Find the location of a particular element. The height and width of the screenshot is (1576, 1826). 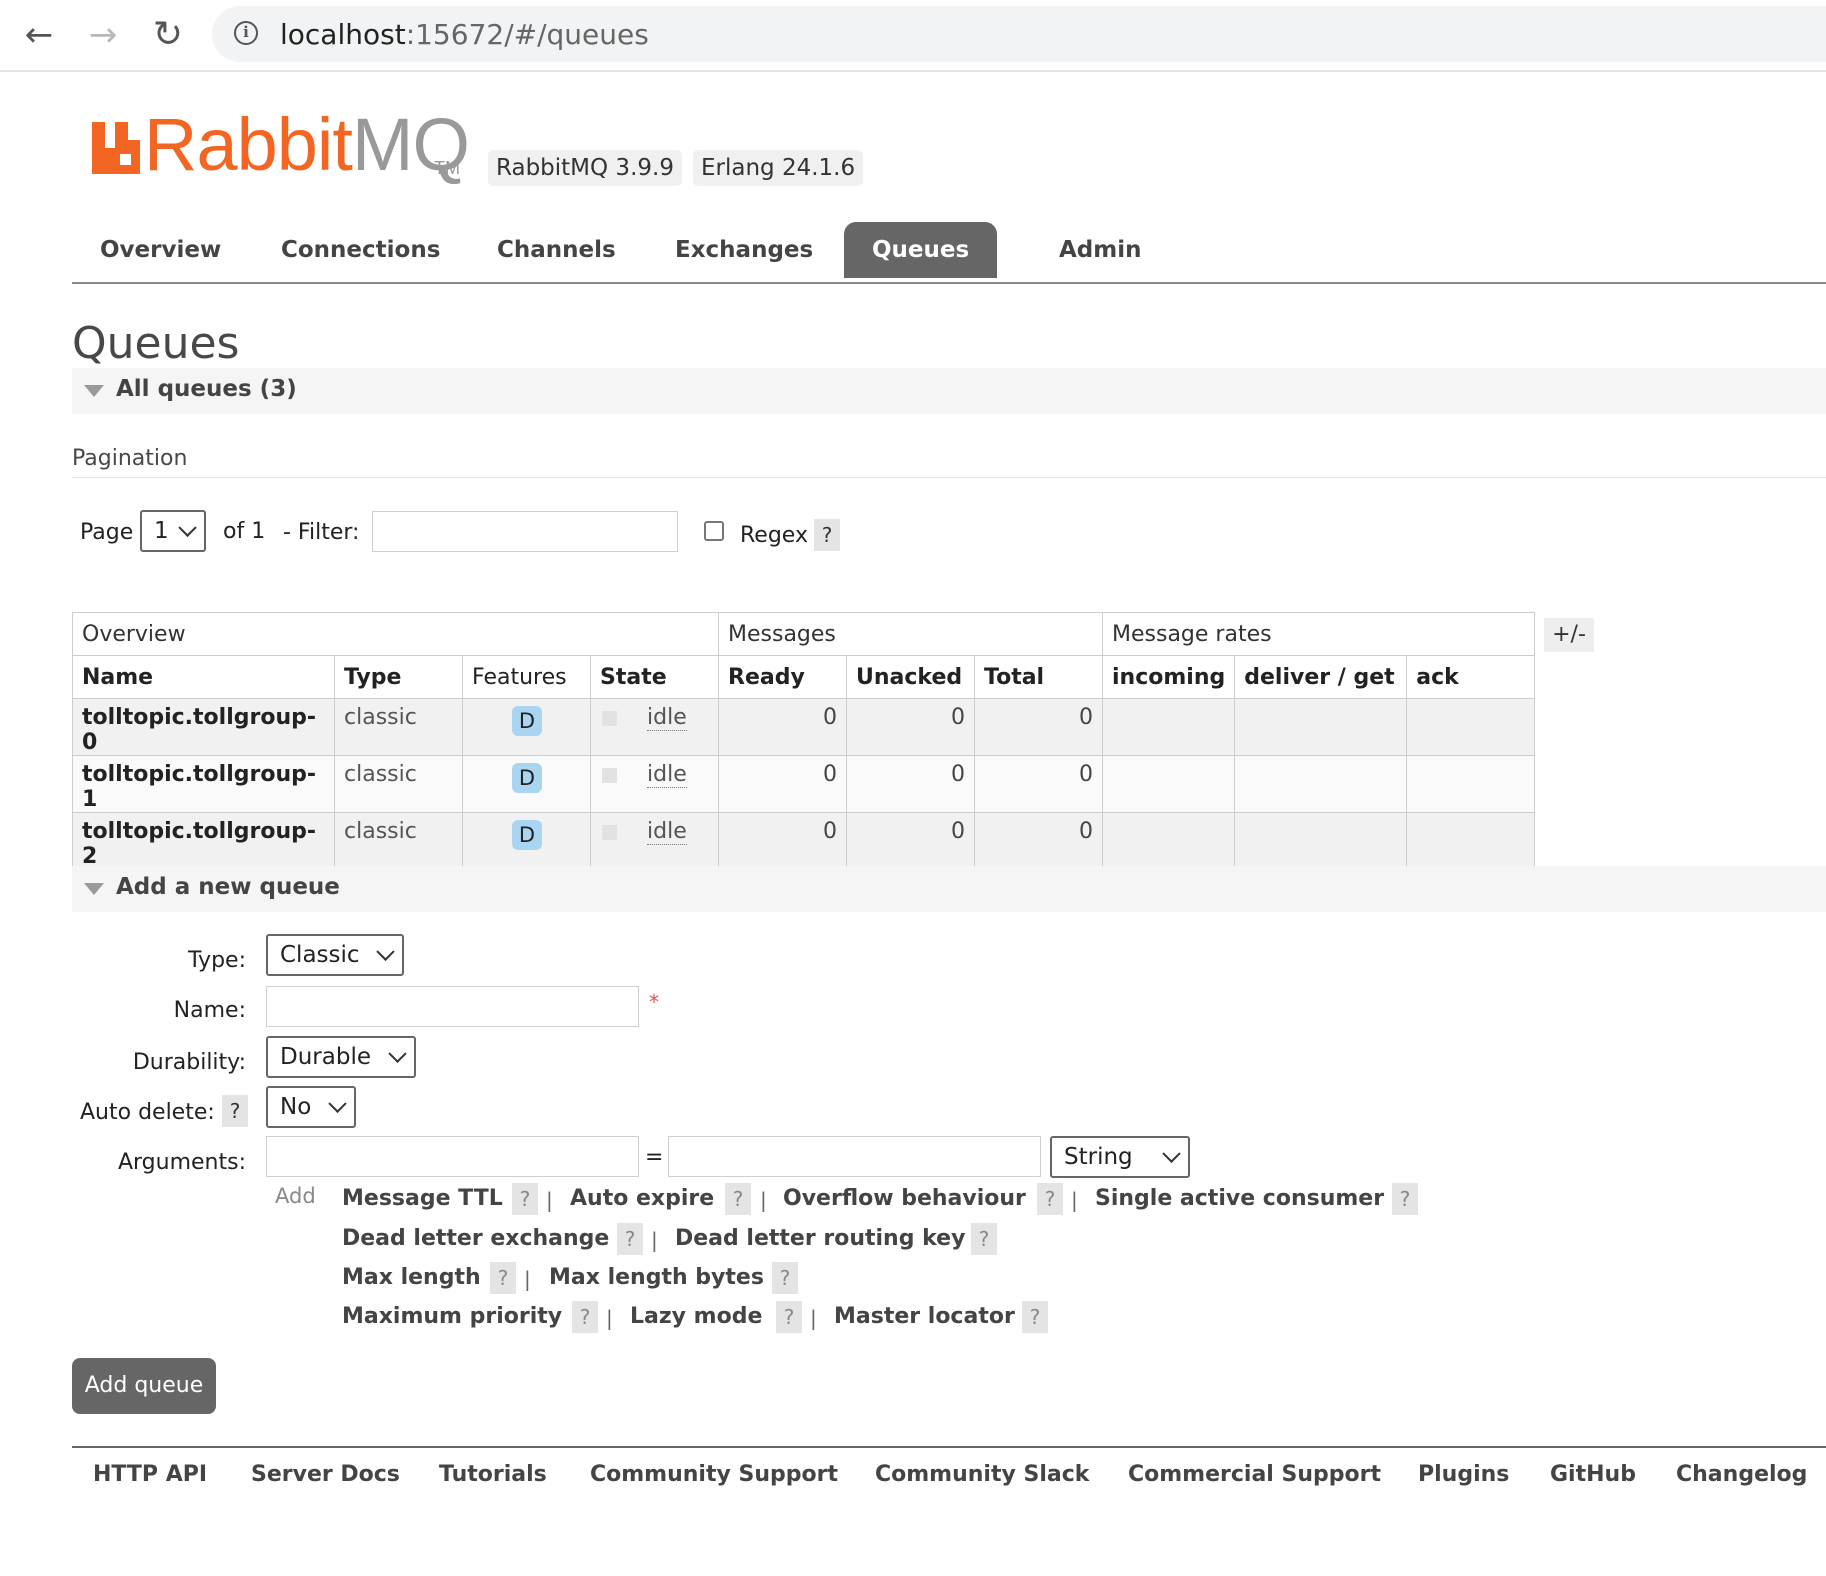

max-length-bytes-help-button: ? is located at coordinates (785, 1278).